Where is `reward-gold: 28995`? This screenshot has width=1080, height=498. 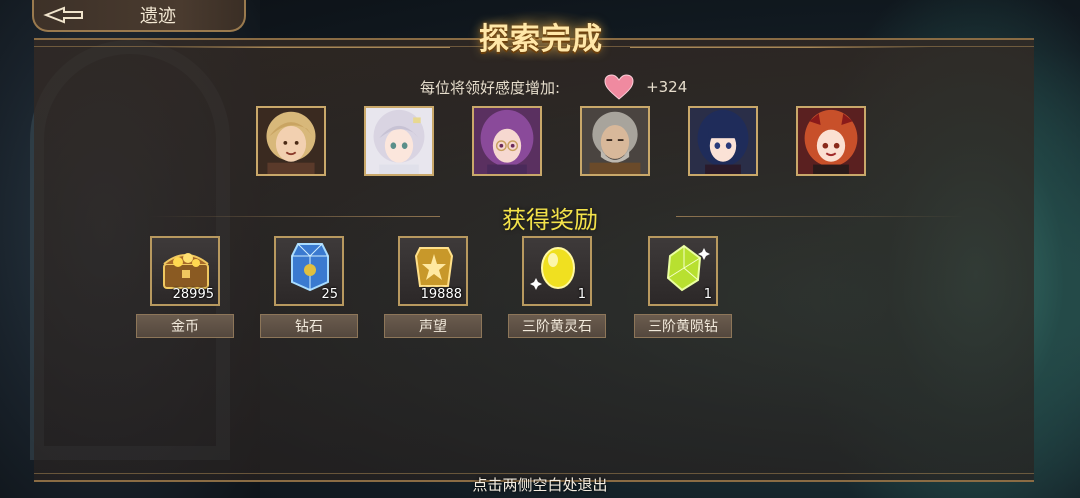
reward-gold: 28995 is located at coordinates (185, 271).